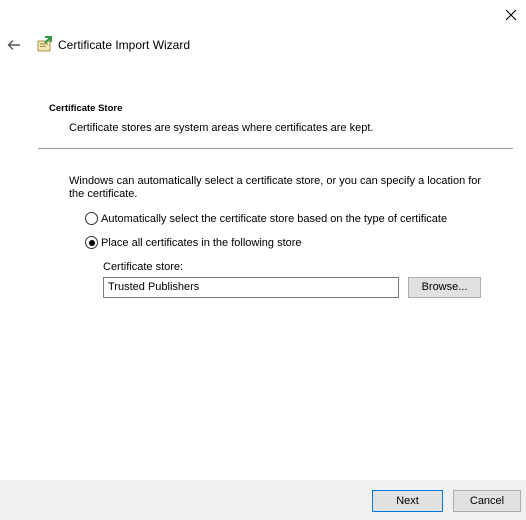 The height and width of the screenshot is (520, 526). Describe the element at coordinates (143, 267) in the screenshot. I see `certificate-store-label: Certificate store:` at that location.